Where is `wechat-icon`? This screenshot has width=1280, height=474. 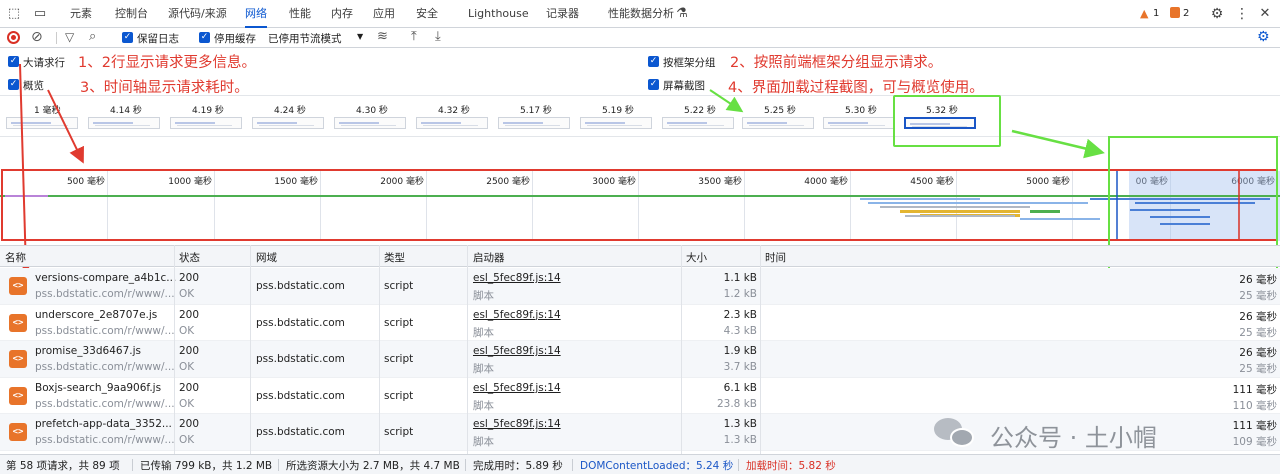
wechat-icon is located at coordinates (956, 433).